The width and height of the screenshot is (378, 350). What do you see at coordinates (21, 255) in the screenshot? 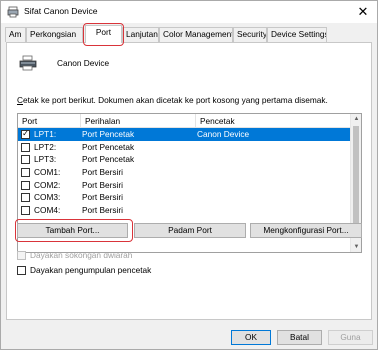
I see `bidirectional-checkbox` at bounding box center [21, 255].